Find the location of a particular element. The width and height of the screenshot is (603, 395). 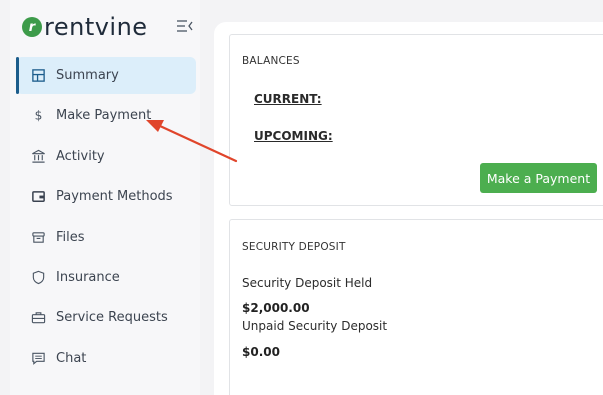

sidebar-item-label: Activity is located at coordinates (80, 156).